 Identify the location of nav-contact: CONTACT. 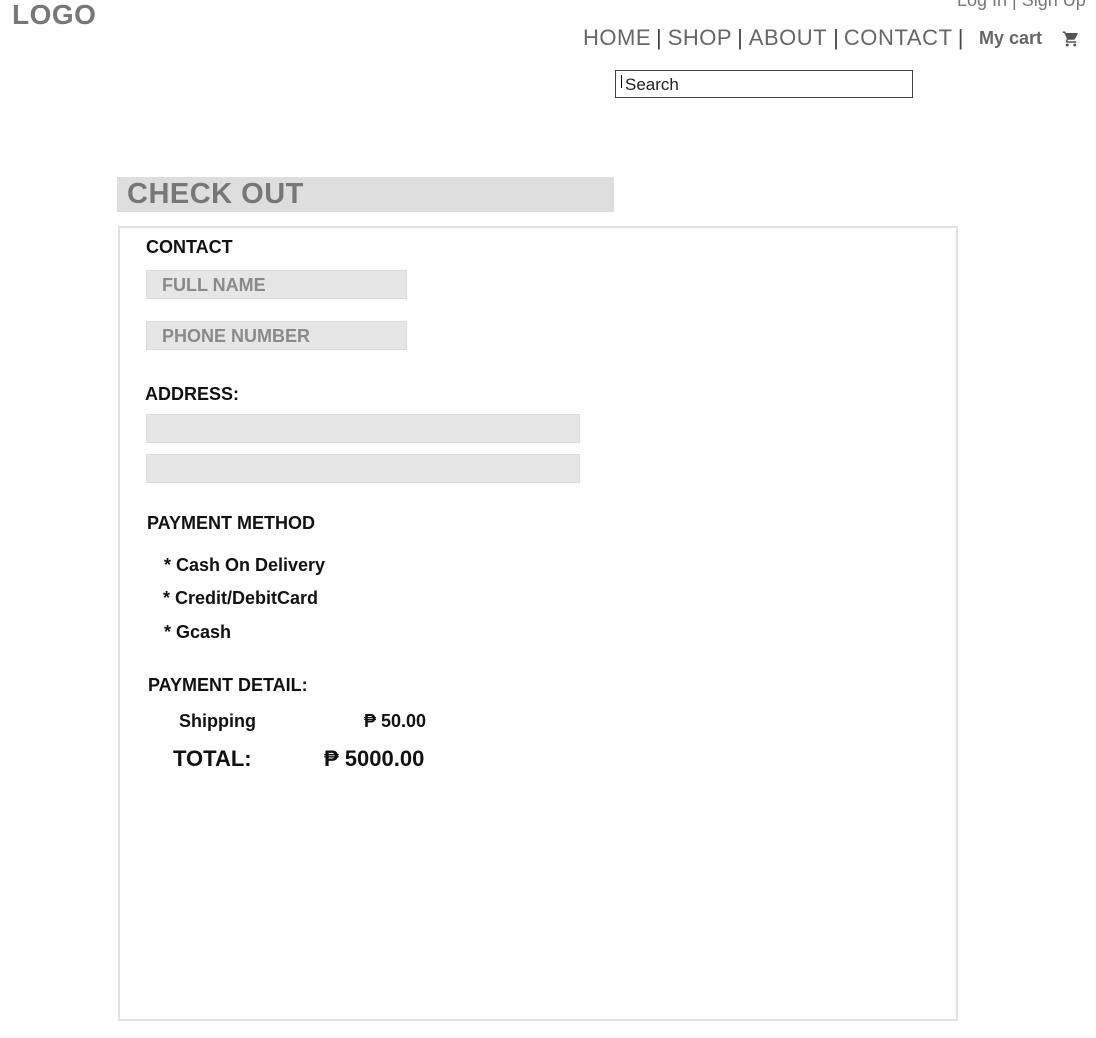
(898, 37).